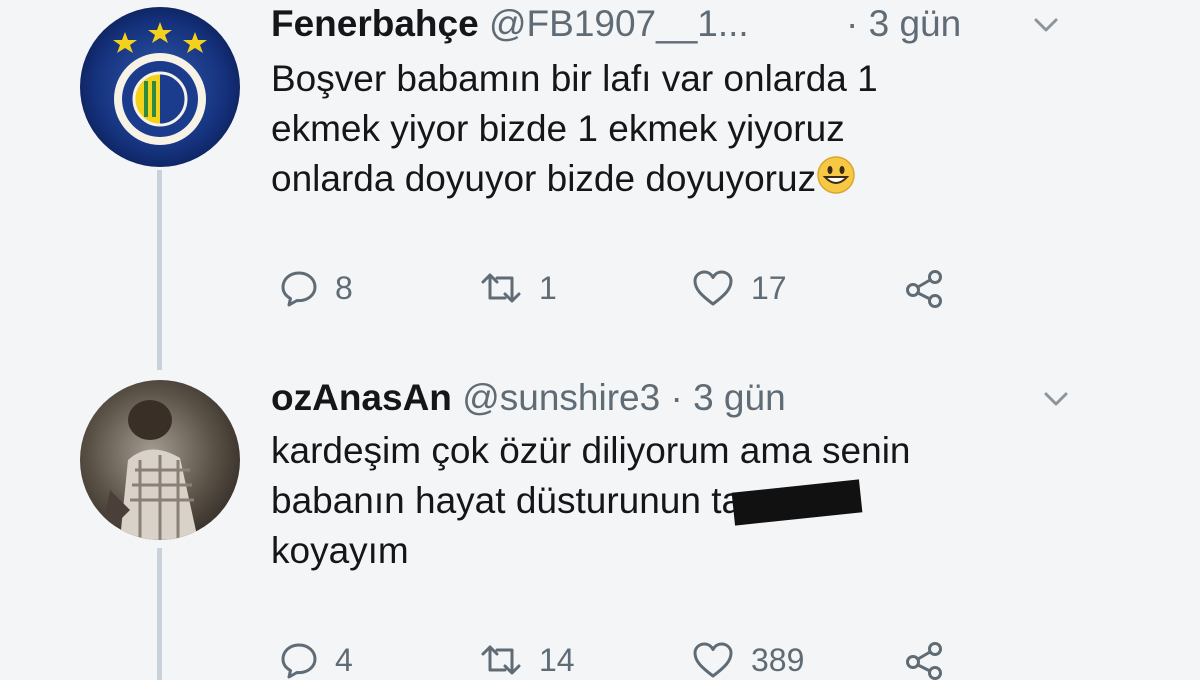 This screenshot has width=1200, height=680. I want to click on retweet-count: 1, so click(548, 287).